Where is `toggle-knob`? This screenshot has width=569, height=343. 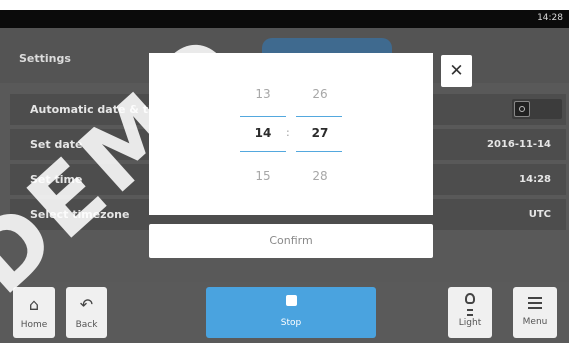
toggle-knob is located at coordinates (522, 109).